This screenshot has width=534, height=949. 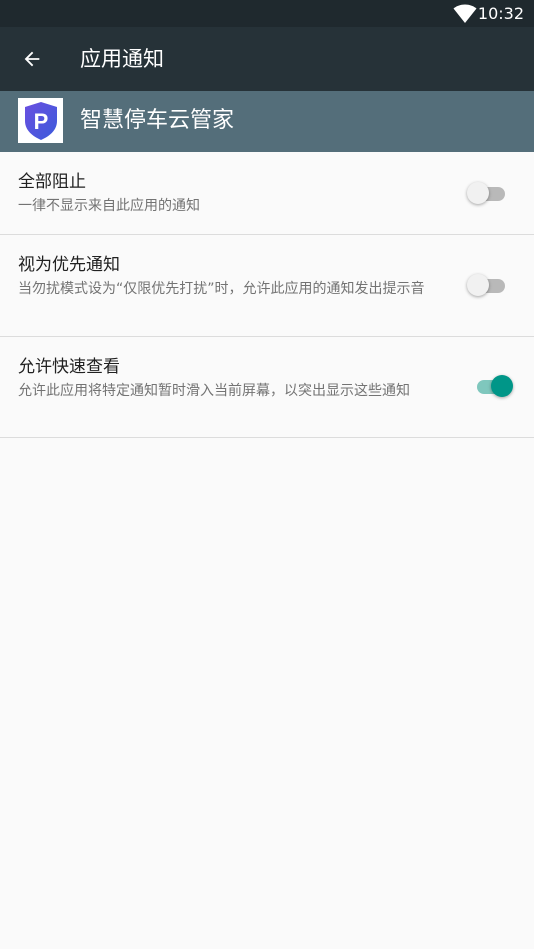 What do you see at coordinates (267, 59) in the screenshot?
I see `app-bar: 应用通知` at bounding box center [267, 59].